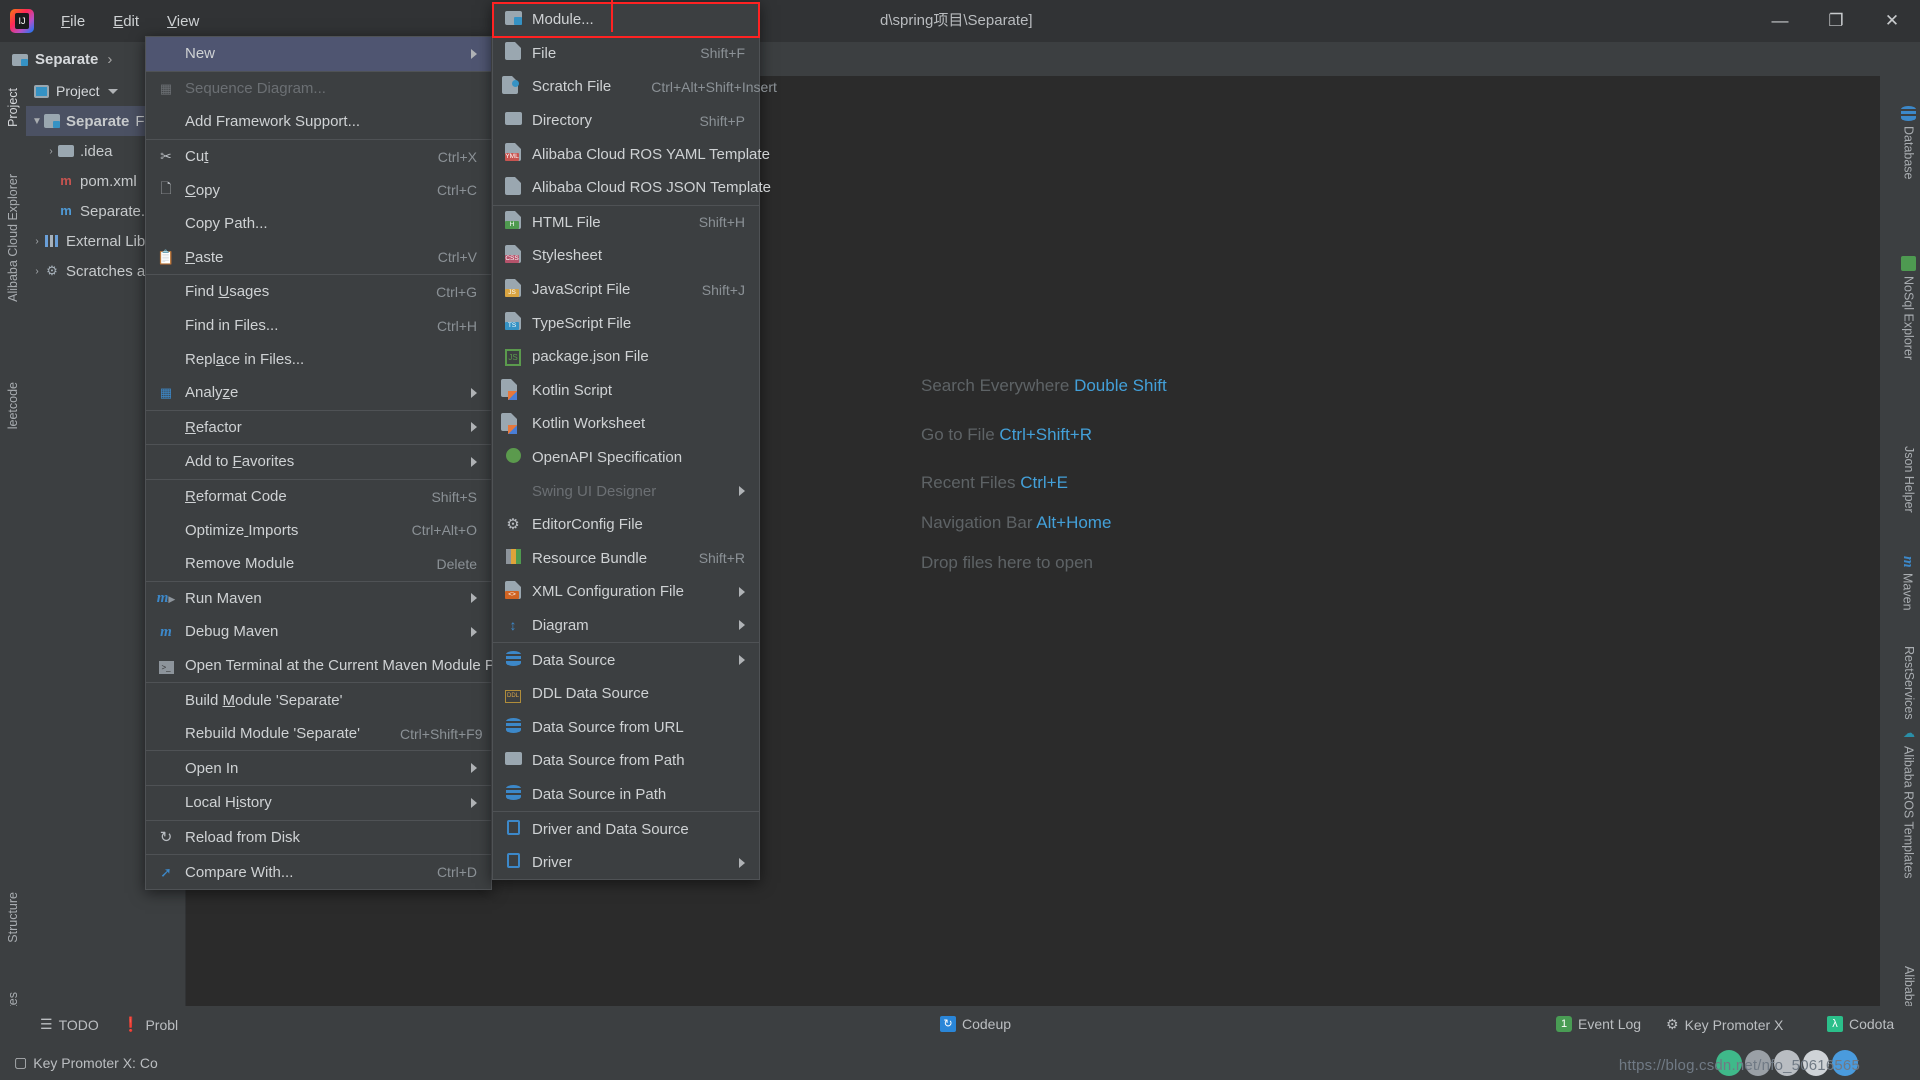  Describe the element at coordinates (626, 863) in the screenshot. I see `new-item-driver: Driver` at that location.